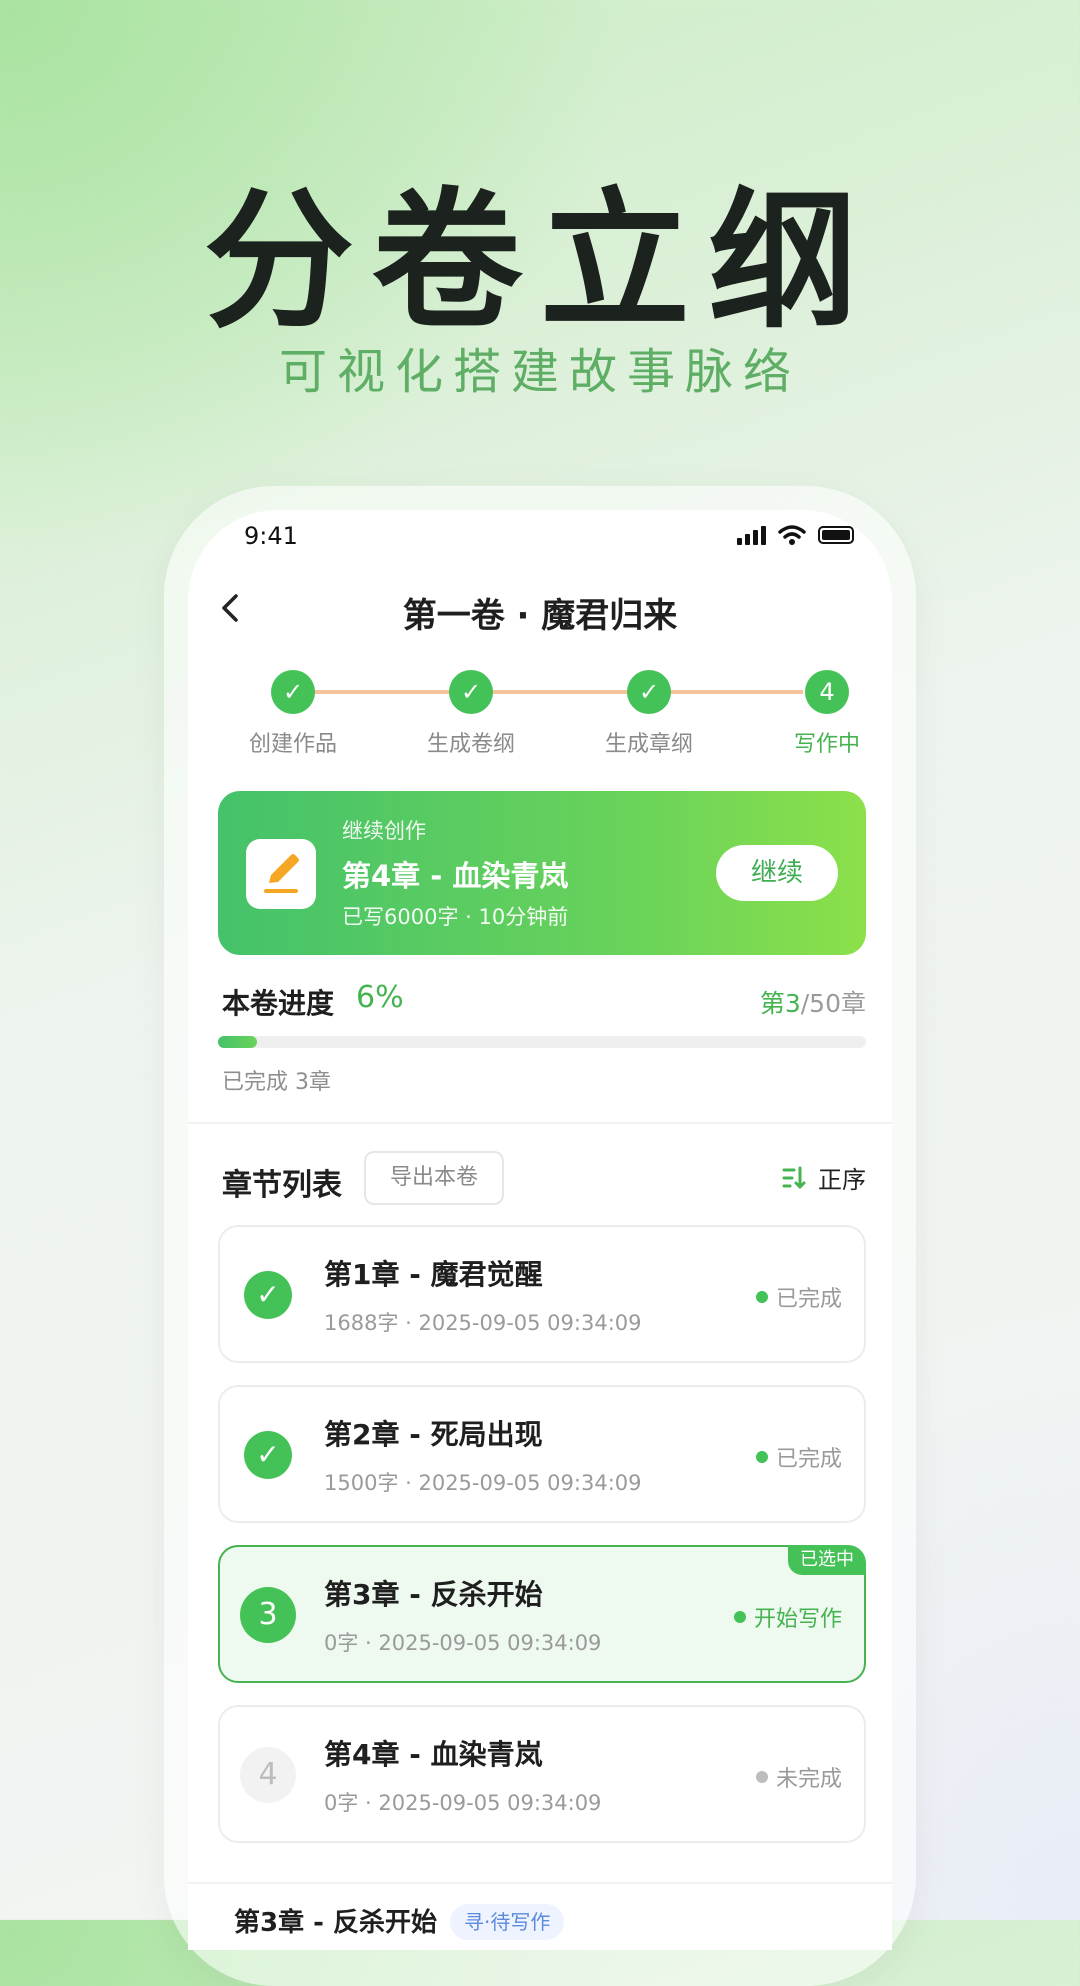 The width and height of the screenshot is (1080, 1986). Describe the element at coordinates (842, 1180) in the screenshot. I see `sort-label: 正序` at that location.